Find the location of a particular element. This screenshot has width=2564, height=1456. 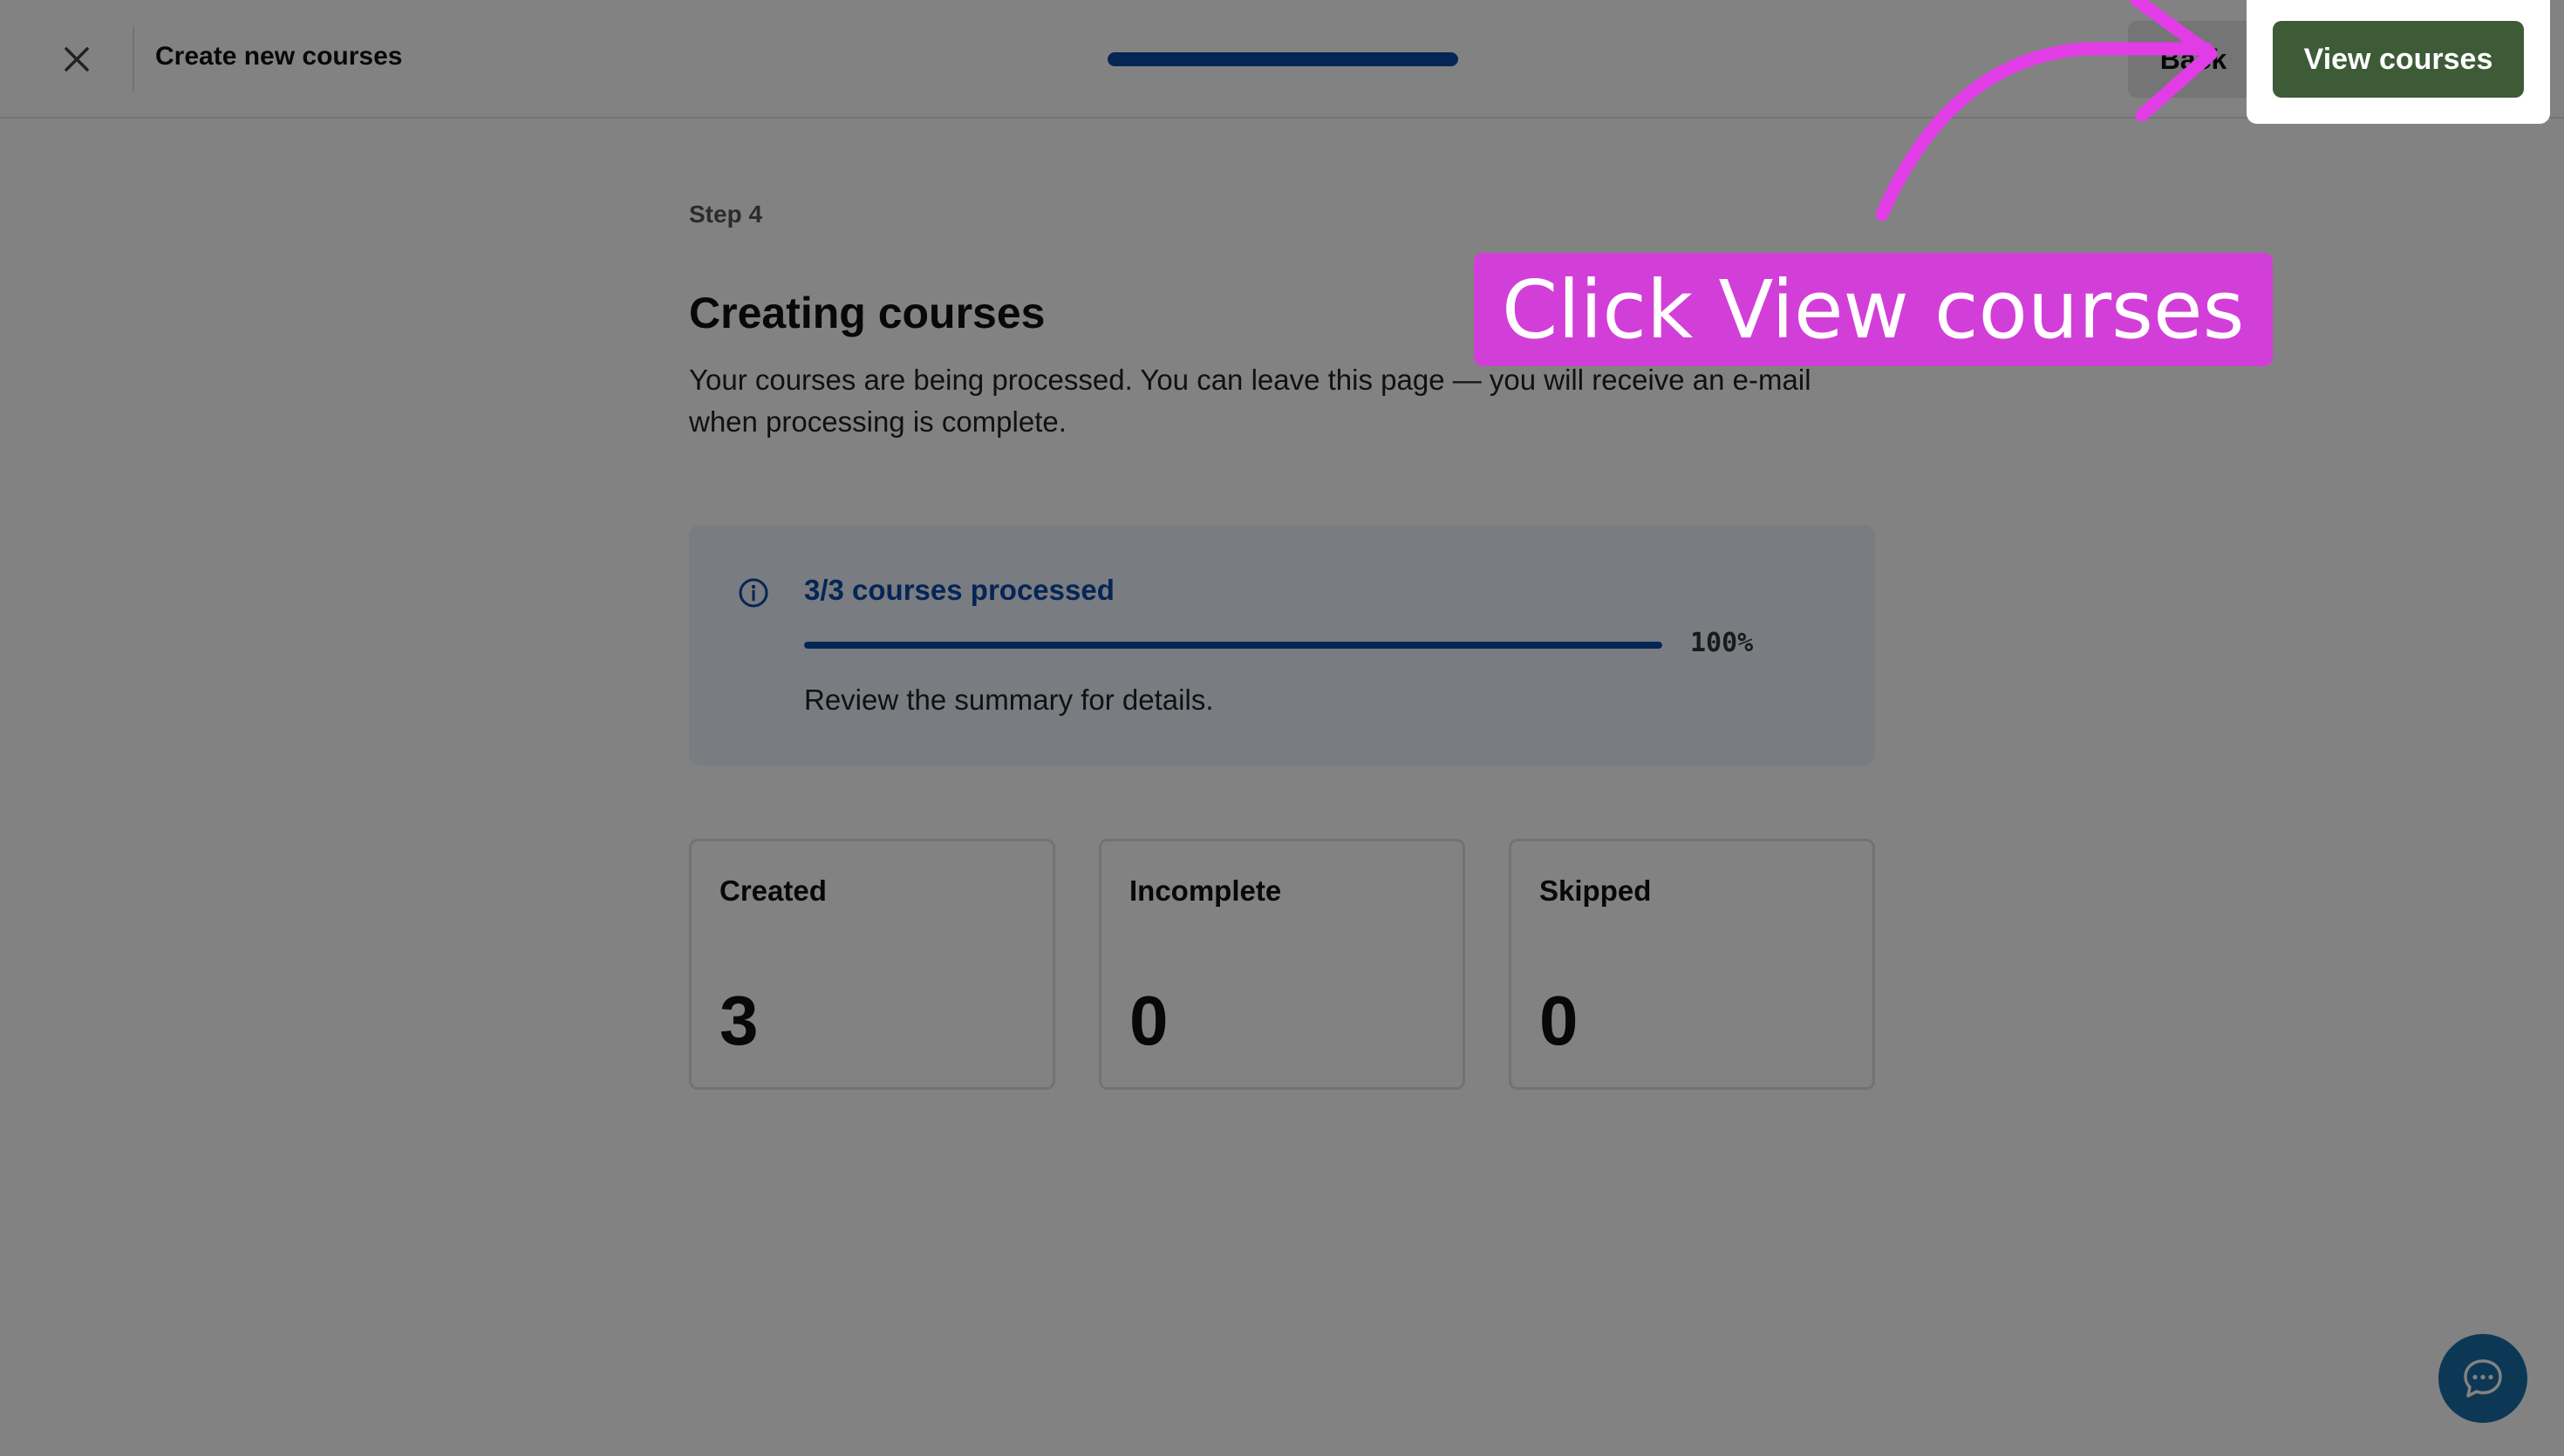

summary-card-label: Incomplete is located at coordinates (1205, 890).